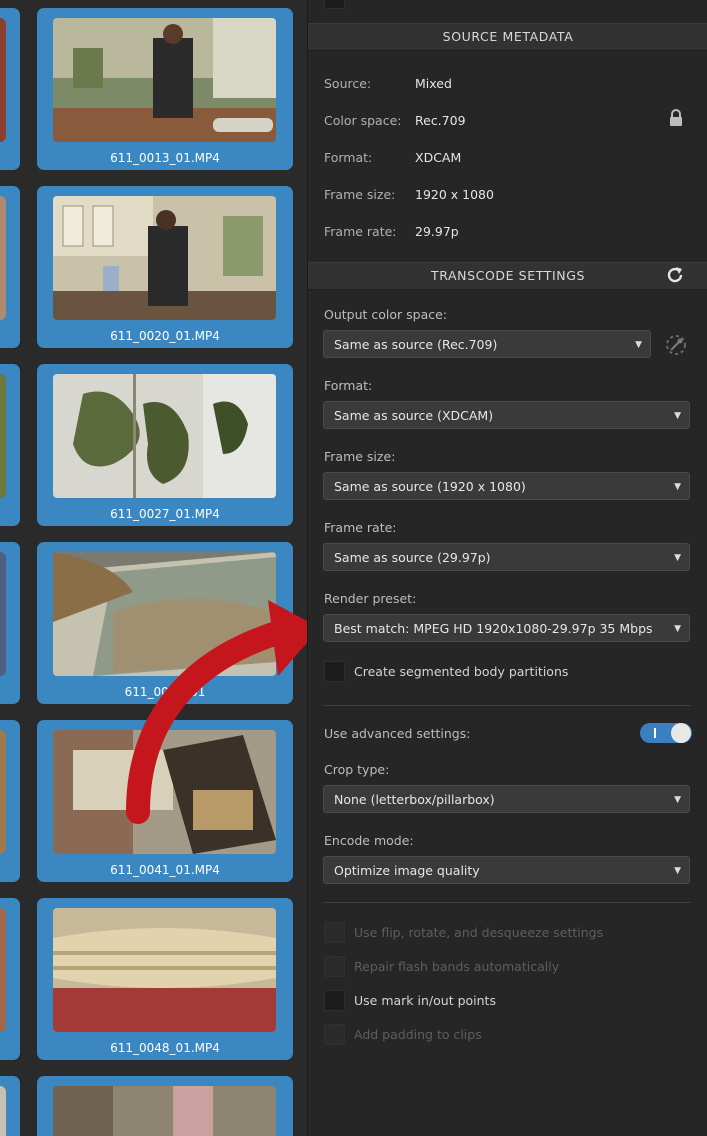  I want to click on advanced-settings-label: Use advanced settings:, so click(397, 733).